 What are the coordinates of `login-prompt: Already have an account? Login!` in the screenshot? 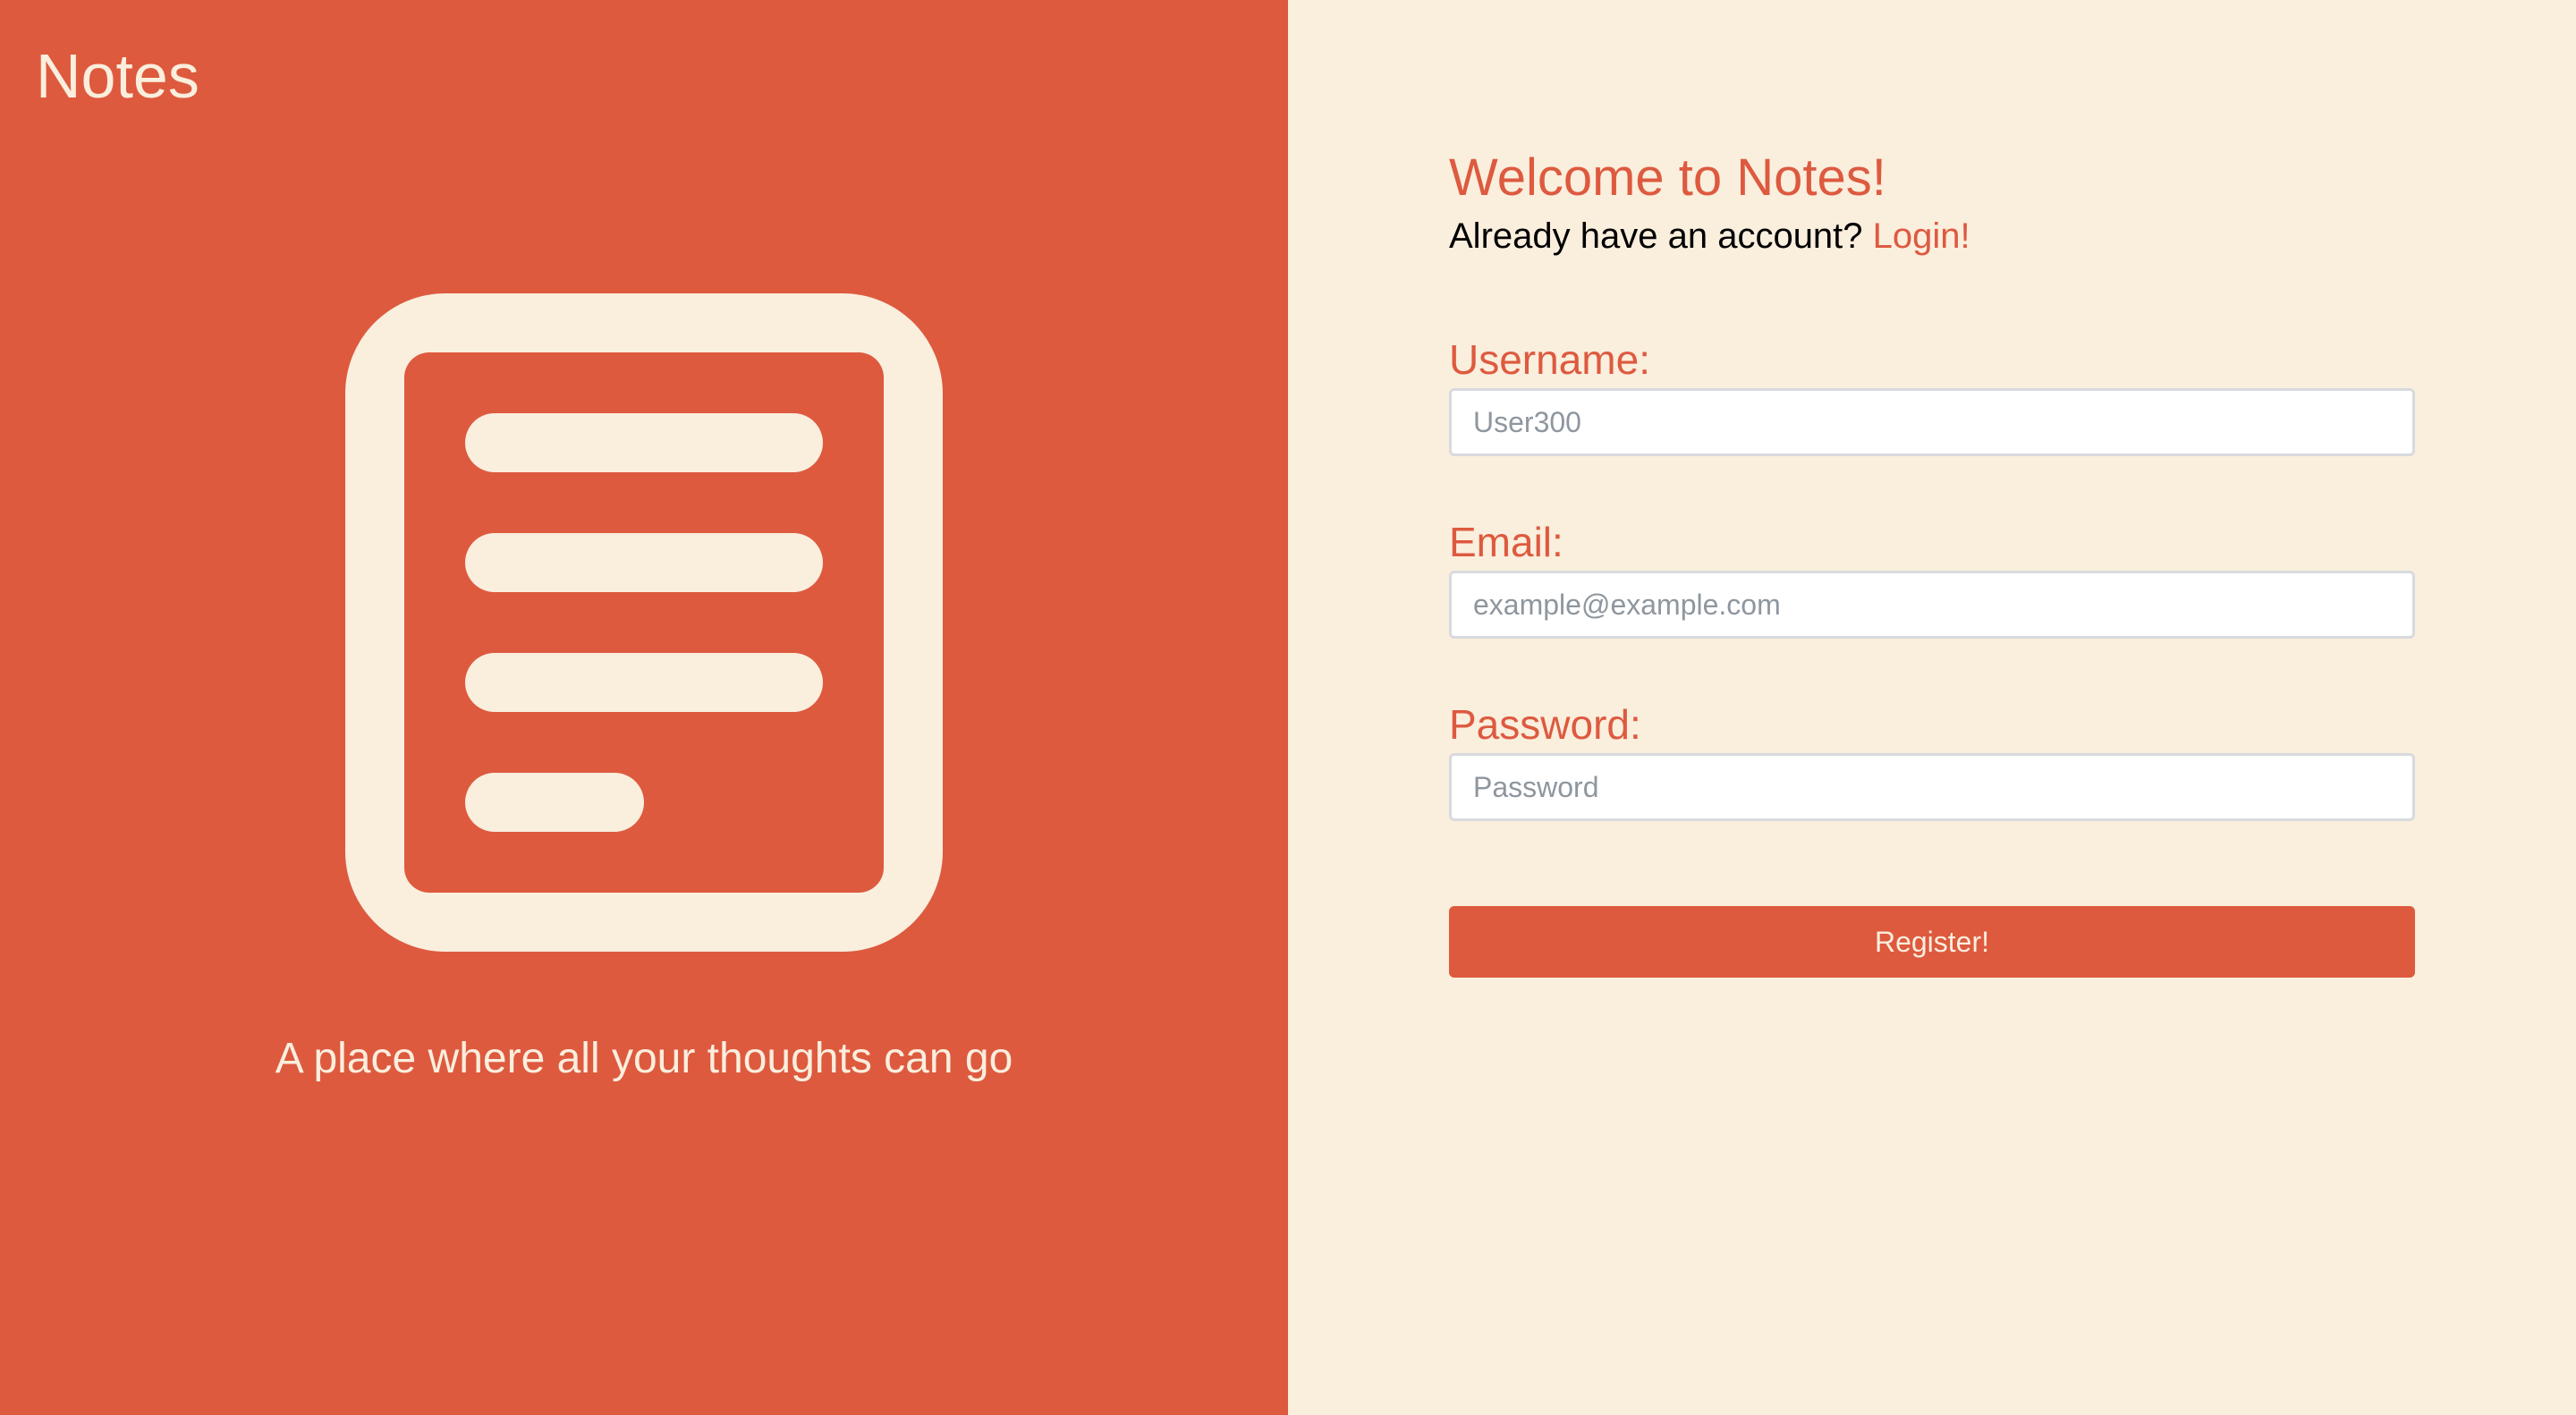 It's located at (1709, 236).